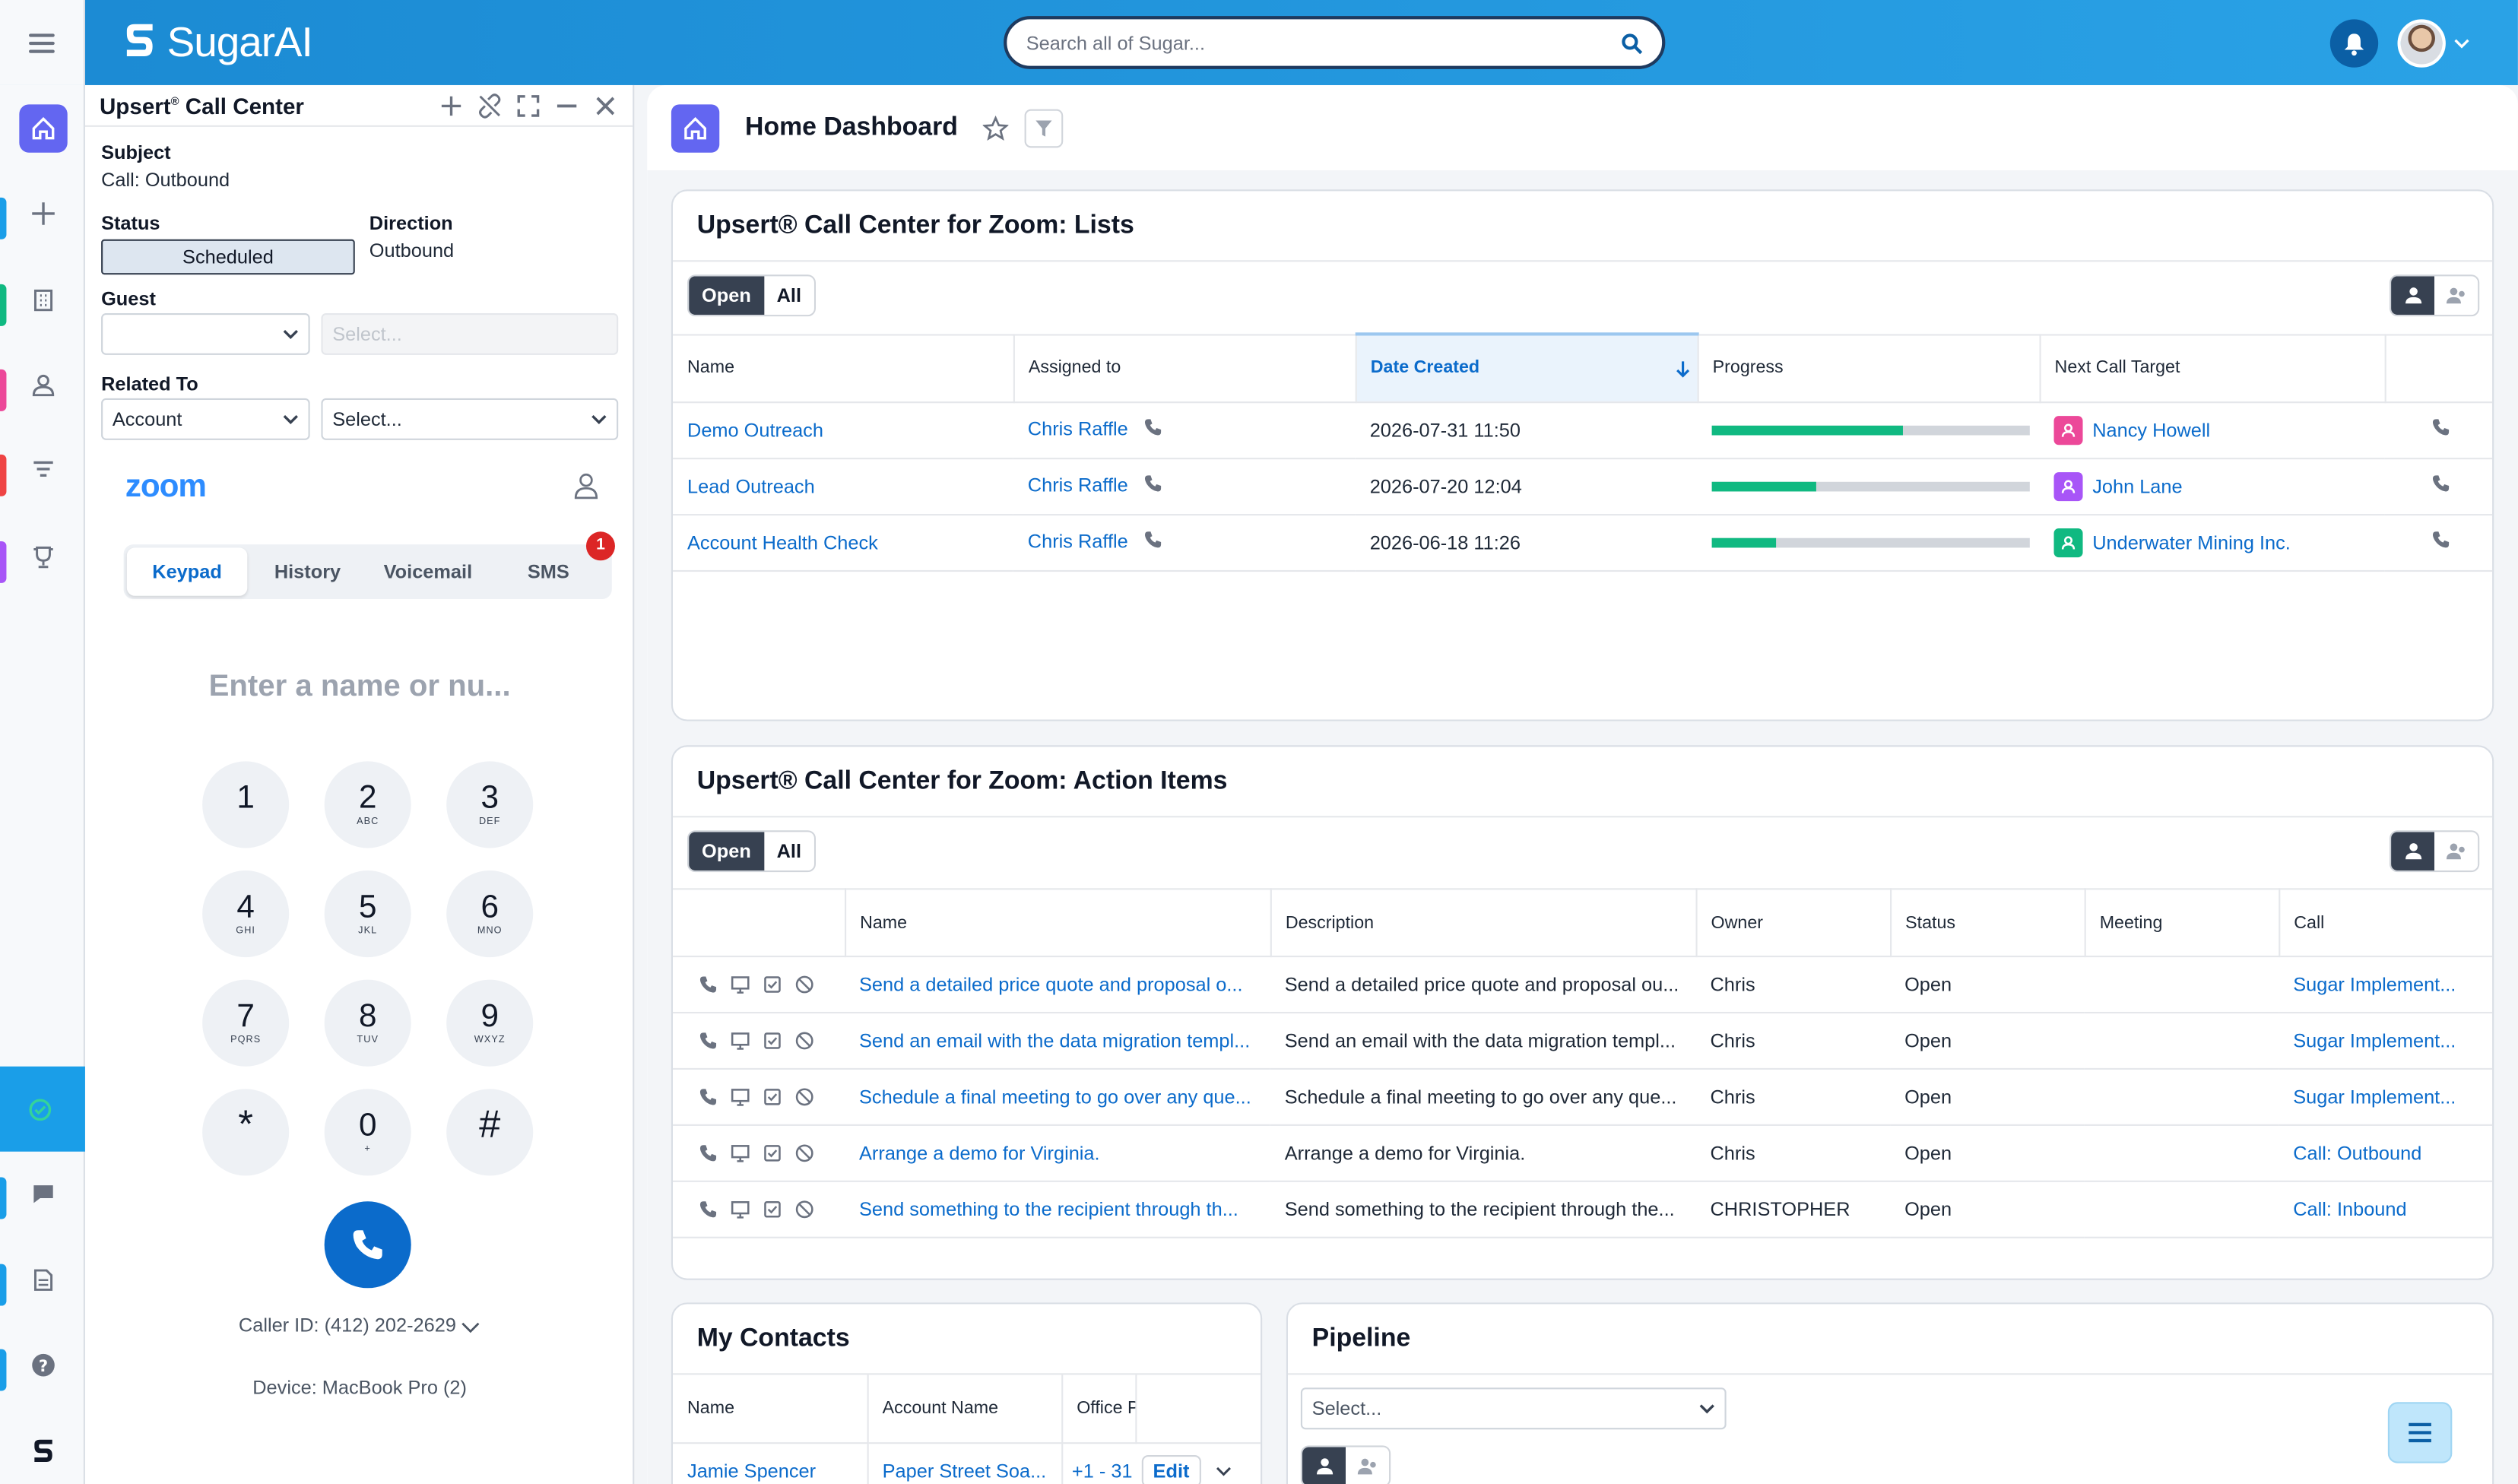  What do you see at coordinates (1484, 923) in the screenshot?
I see `col-description: Description` at bounding box center [1484, 923].